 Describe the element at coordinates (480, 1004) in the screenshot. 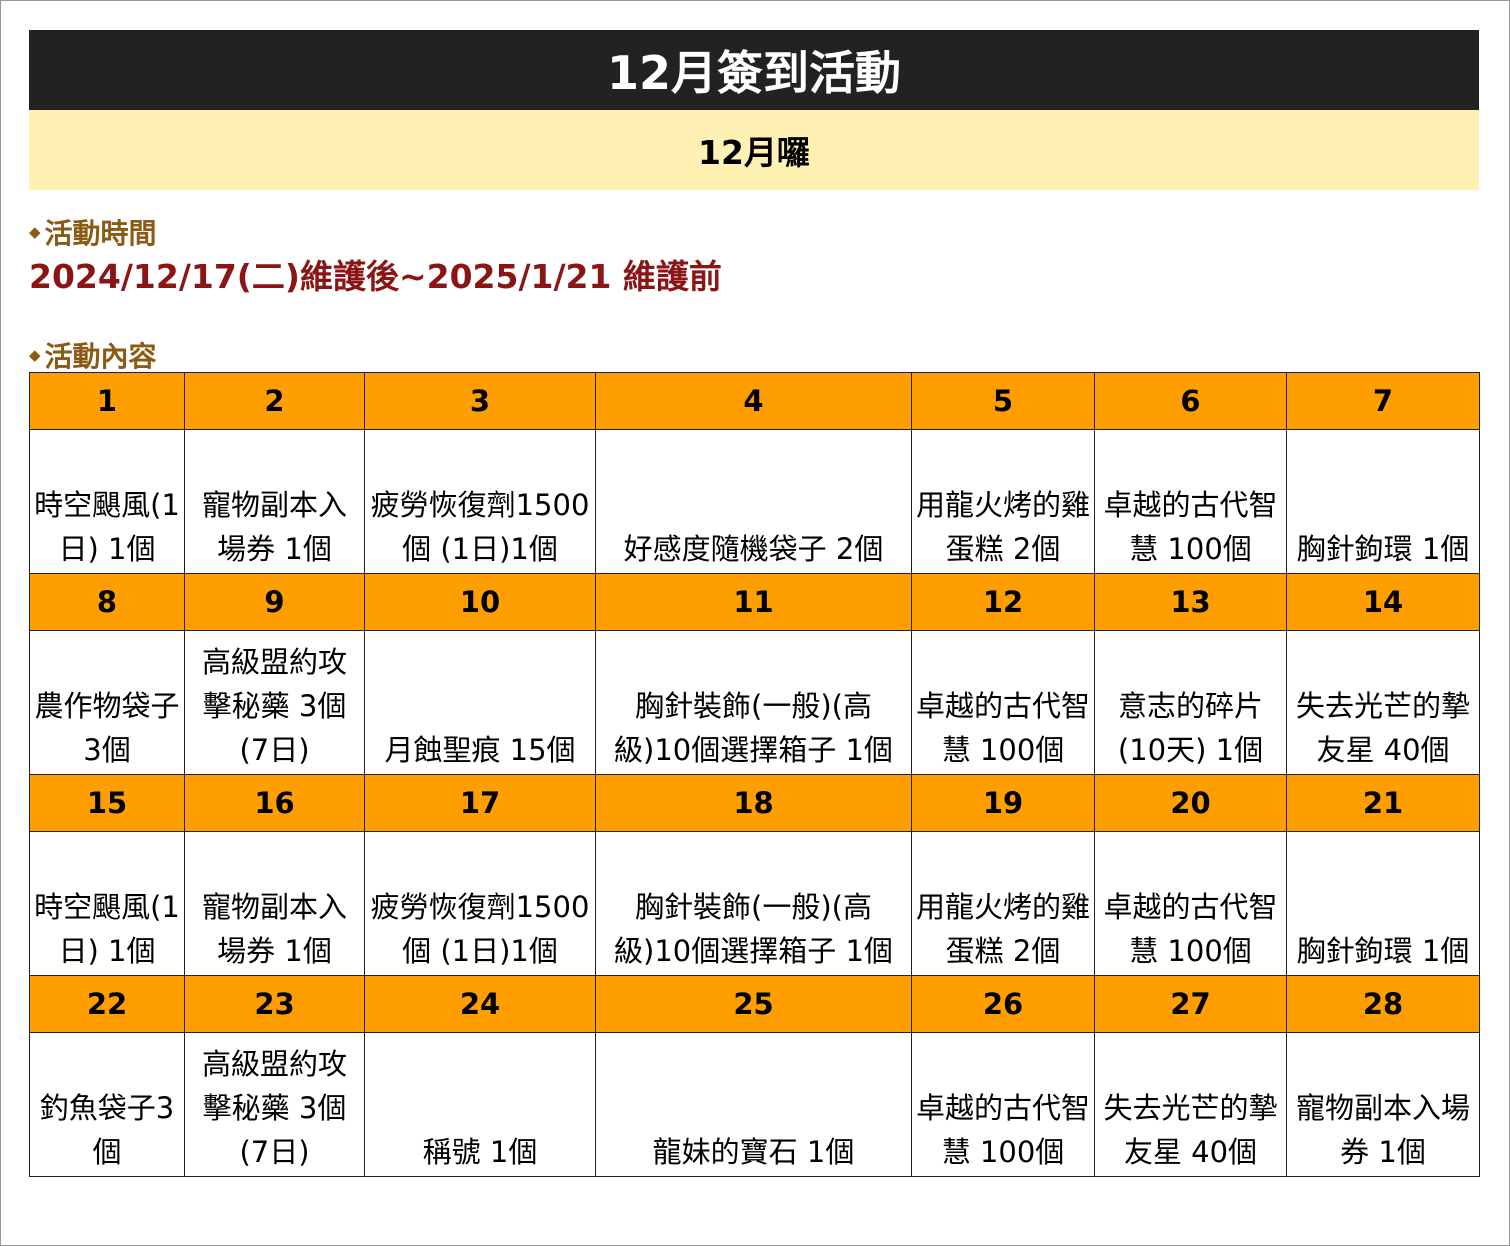

I see `day-number-cell: 24` at that location.